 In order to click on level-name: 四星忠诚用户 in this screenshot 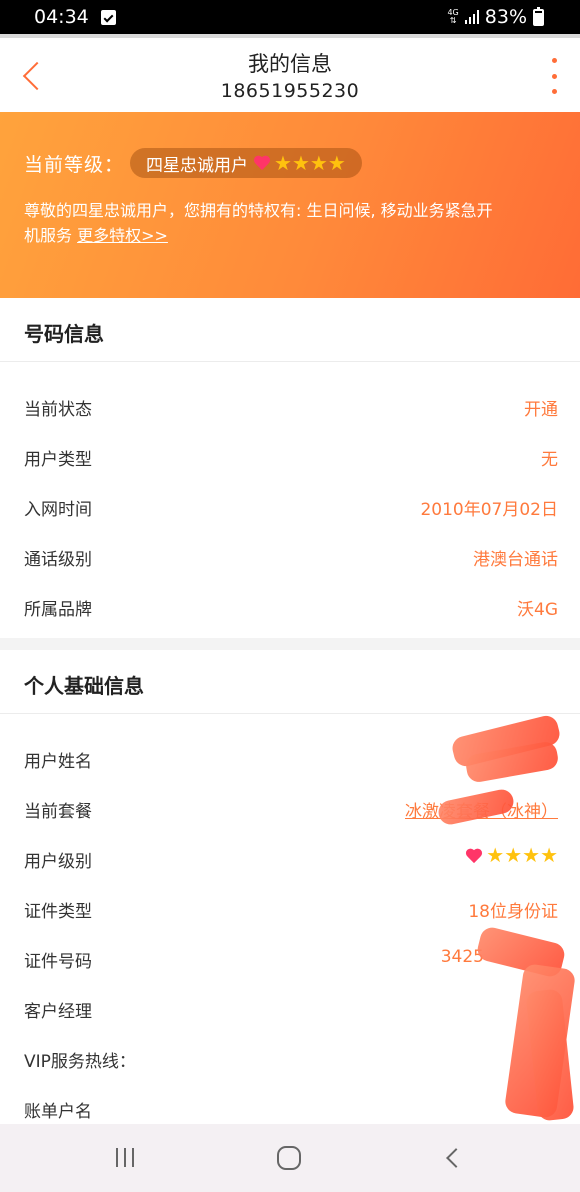, I will do `click(197, 165)`.